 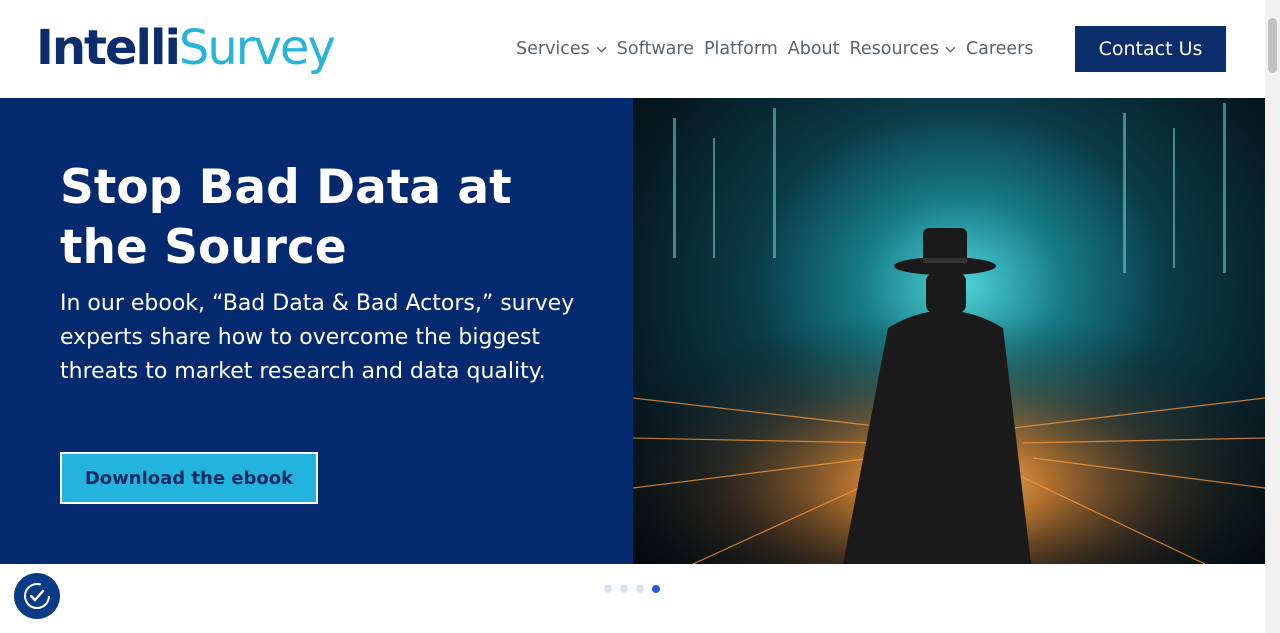 I want to click on logo-part-intelli: Intelli, so click(x=108, y=48).